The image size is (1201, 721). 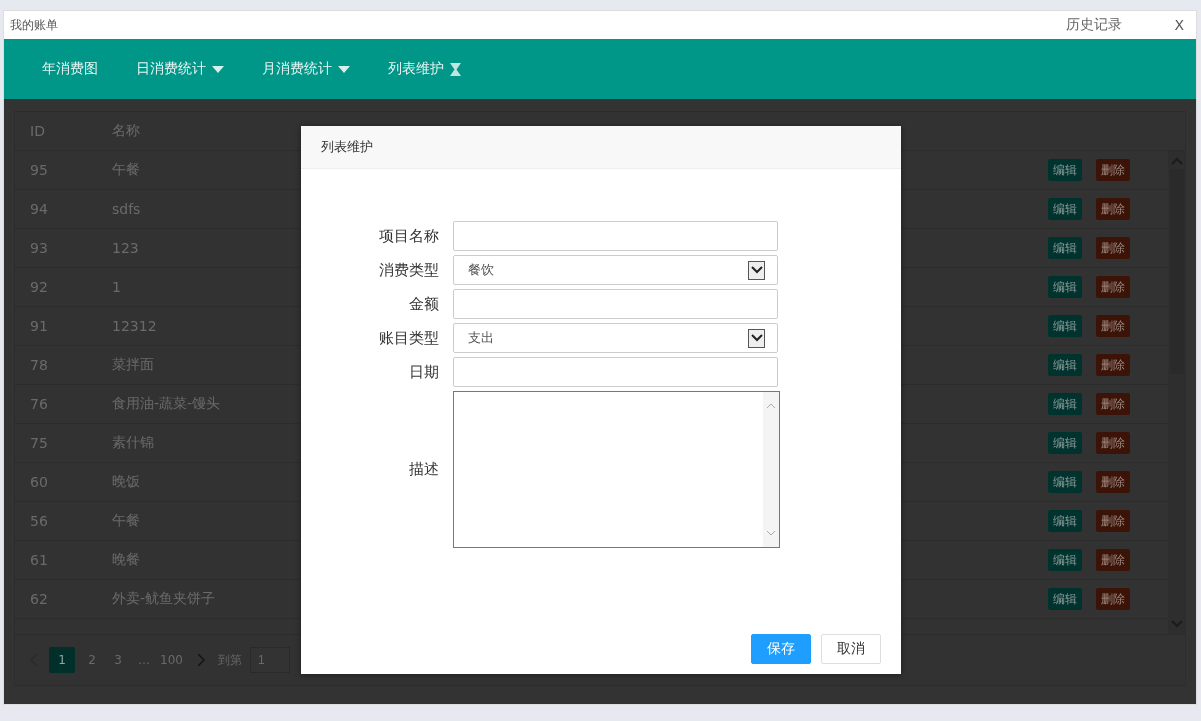 What do you see at coordinates (408, 236) in the screenshot?
I see `field-label: 项目名称` at bounding box center [408, 236].